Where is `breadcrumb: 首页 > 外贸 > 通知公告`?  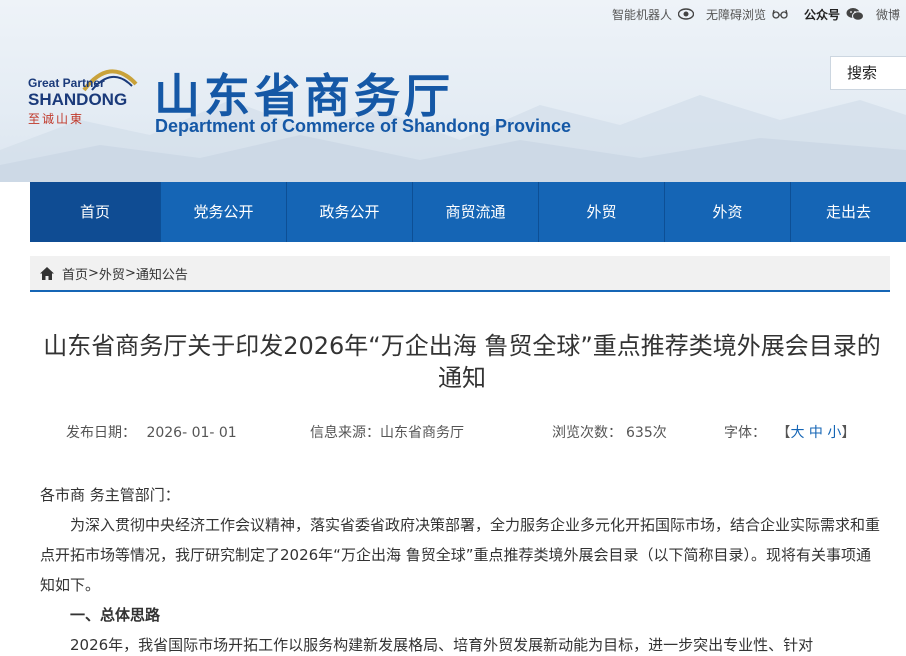 breadcrumb: 首页 > 外贸 > 通知公告 is located at coordinates (460, 274).